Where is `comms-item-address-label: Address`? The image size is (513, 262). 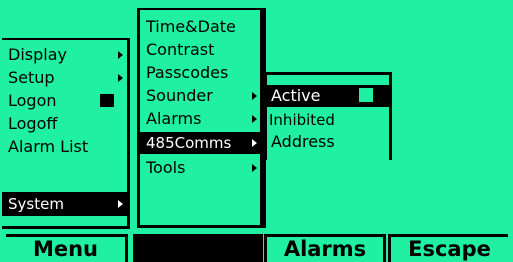 comms-item-address-label: Address is located at coordinates (303, 141).